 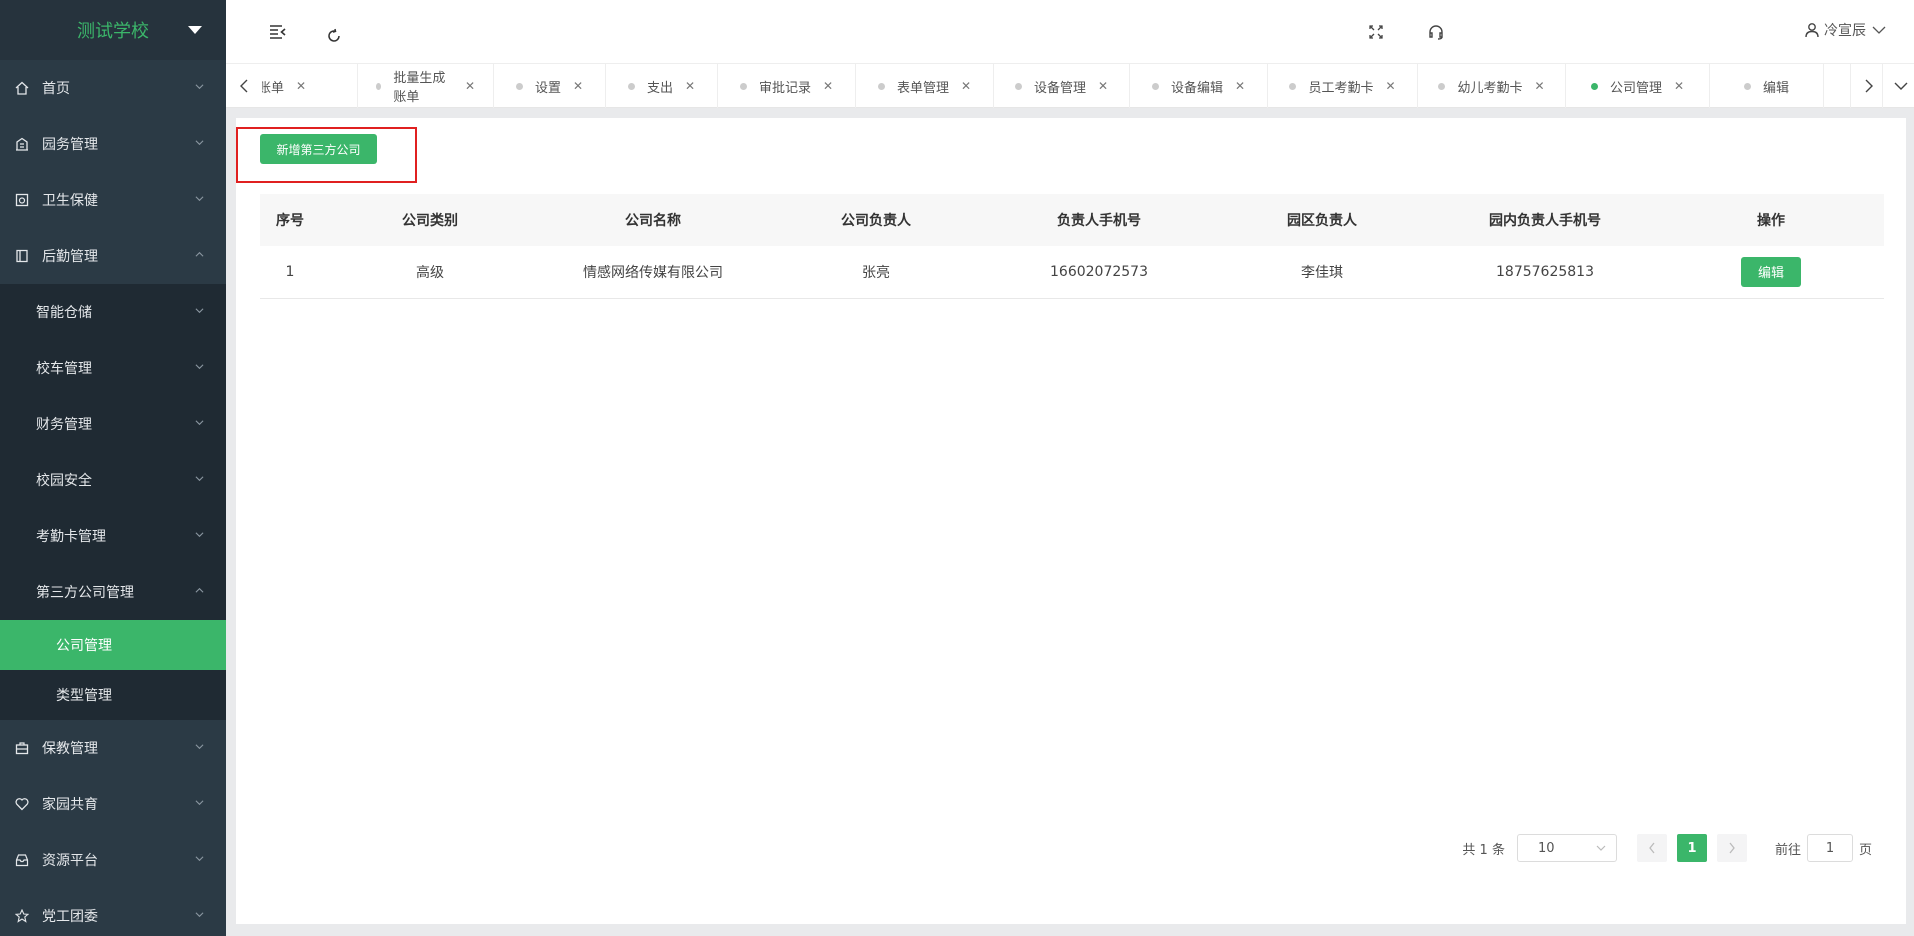 What do you see at coordinates (278, 32) in the screenshot?
I see `collapse-menu-icon` at bounding box center [278, 32].